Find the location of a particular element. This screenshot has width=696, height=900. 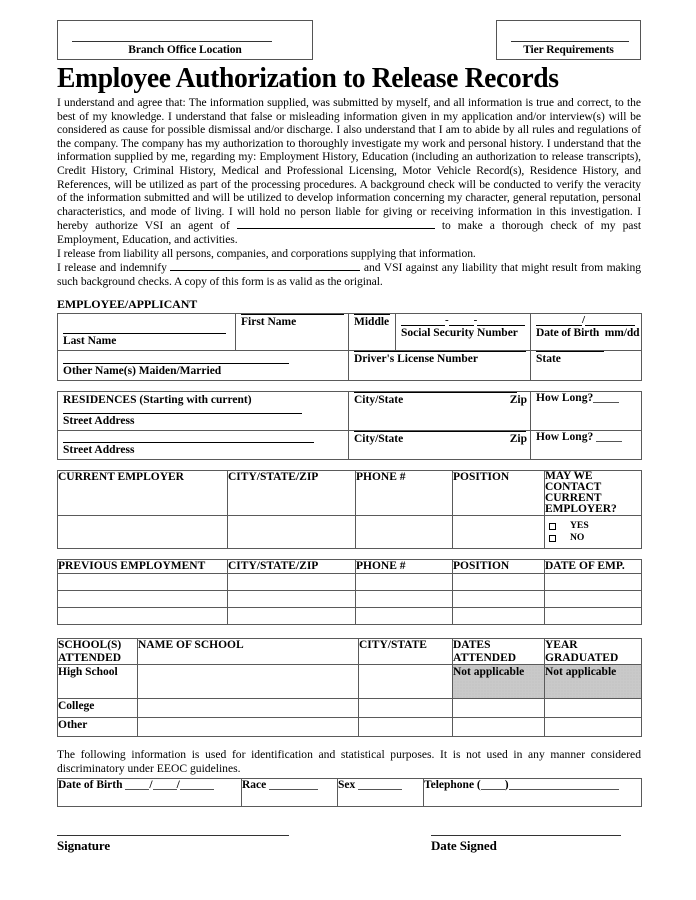

previous-employment-date-header: DATE OF EMP. is located at coordinates (593, 566).